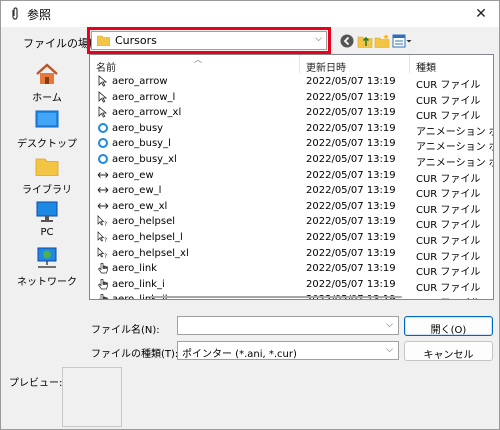 The width and height of the screenshot is (500, 430). I want to click on column-type-label: 種類, so click(426, 68).